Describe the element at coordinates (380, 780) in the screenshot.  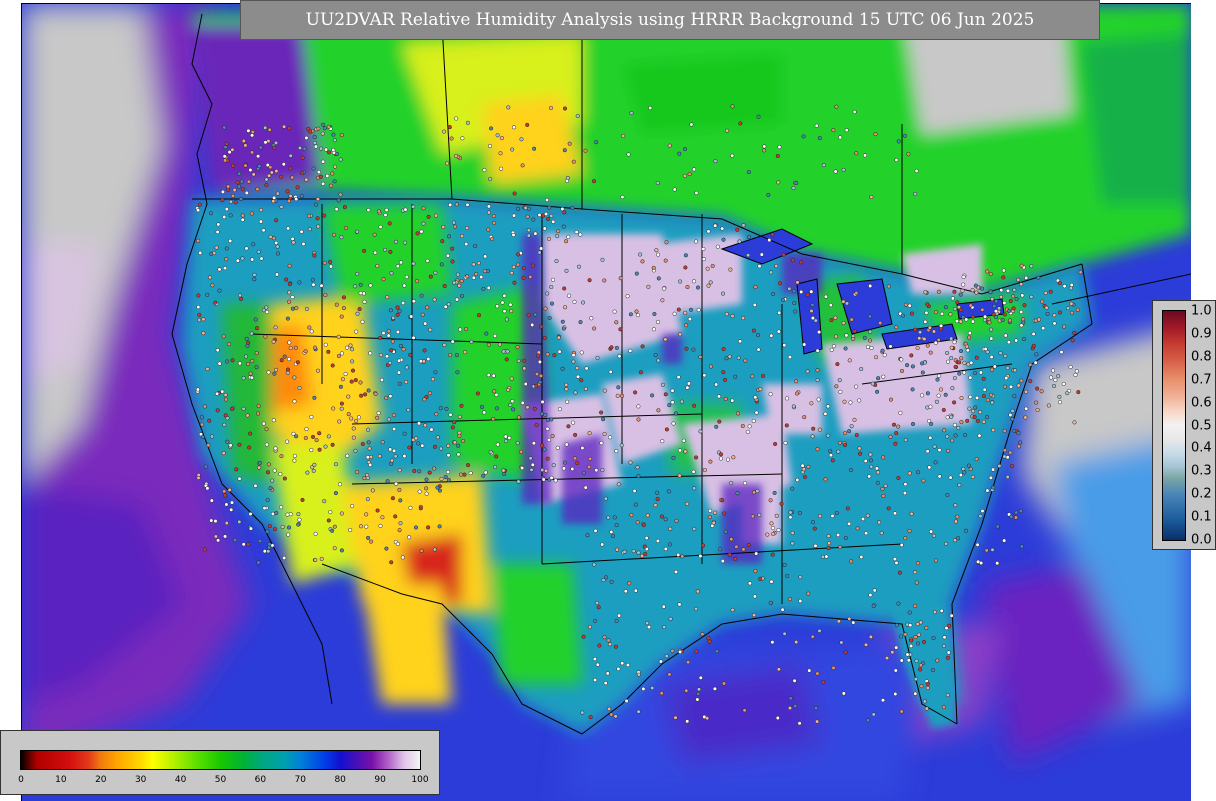
I see `humidity-tick-label: 90` at that location.